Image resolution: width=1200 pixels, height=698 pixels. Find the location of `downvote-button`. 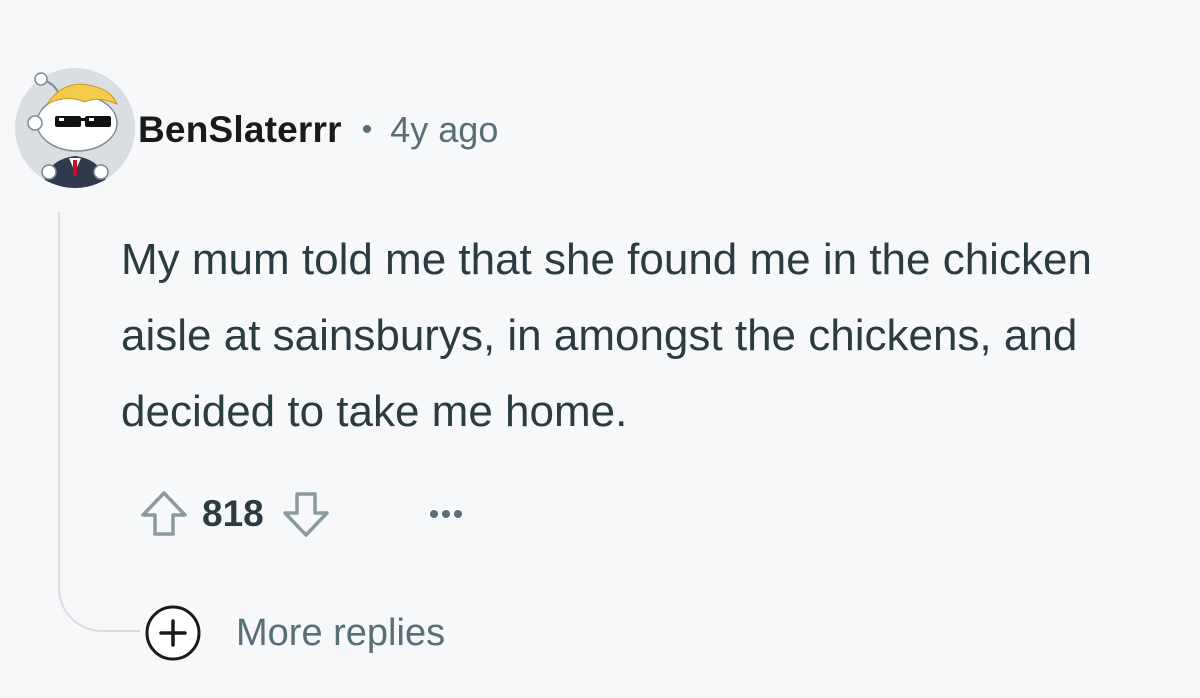

downvote-button is located at coordinates (306, 514).